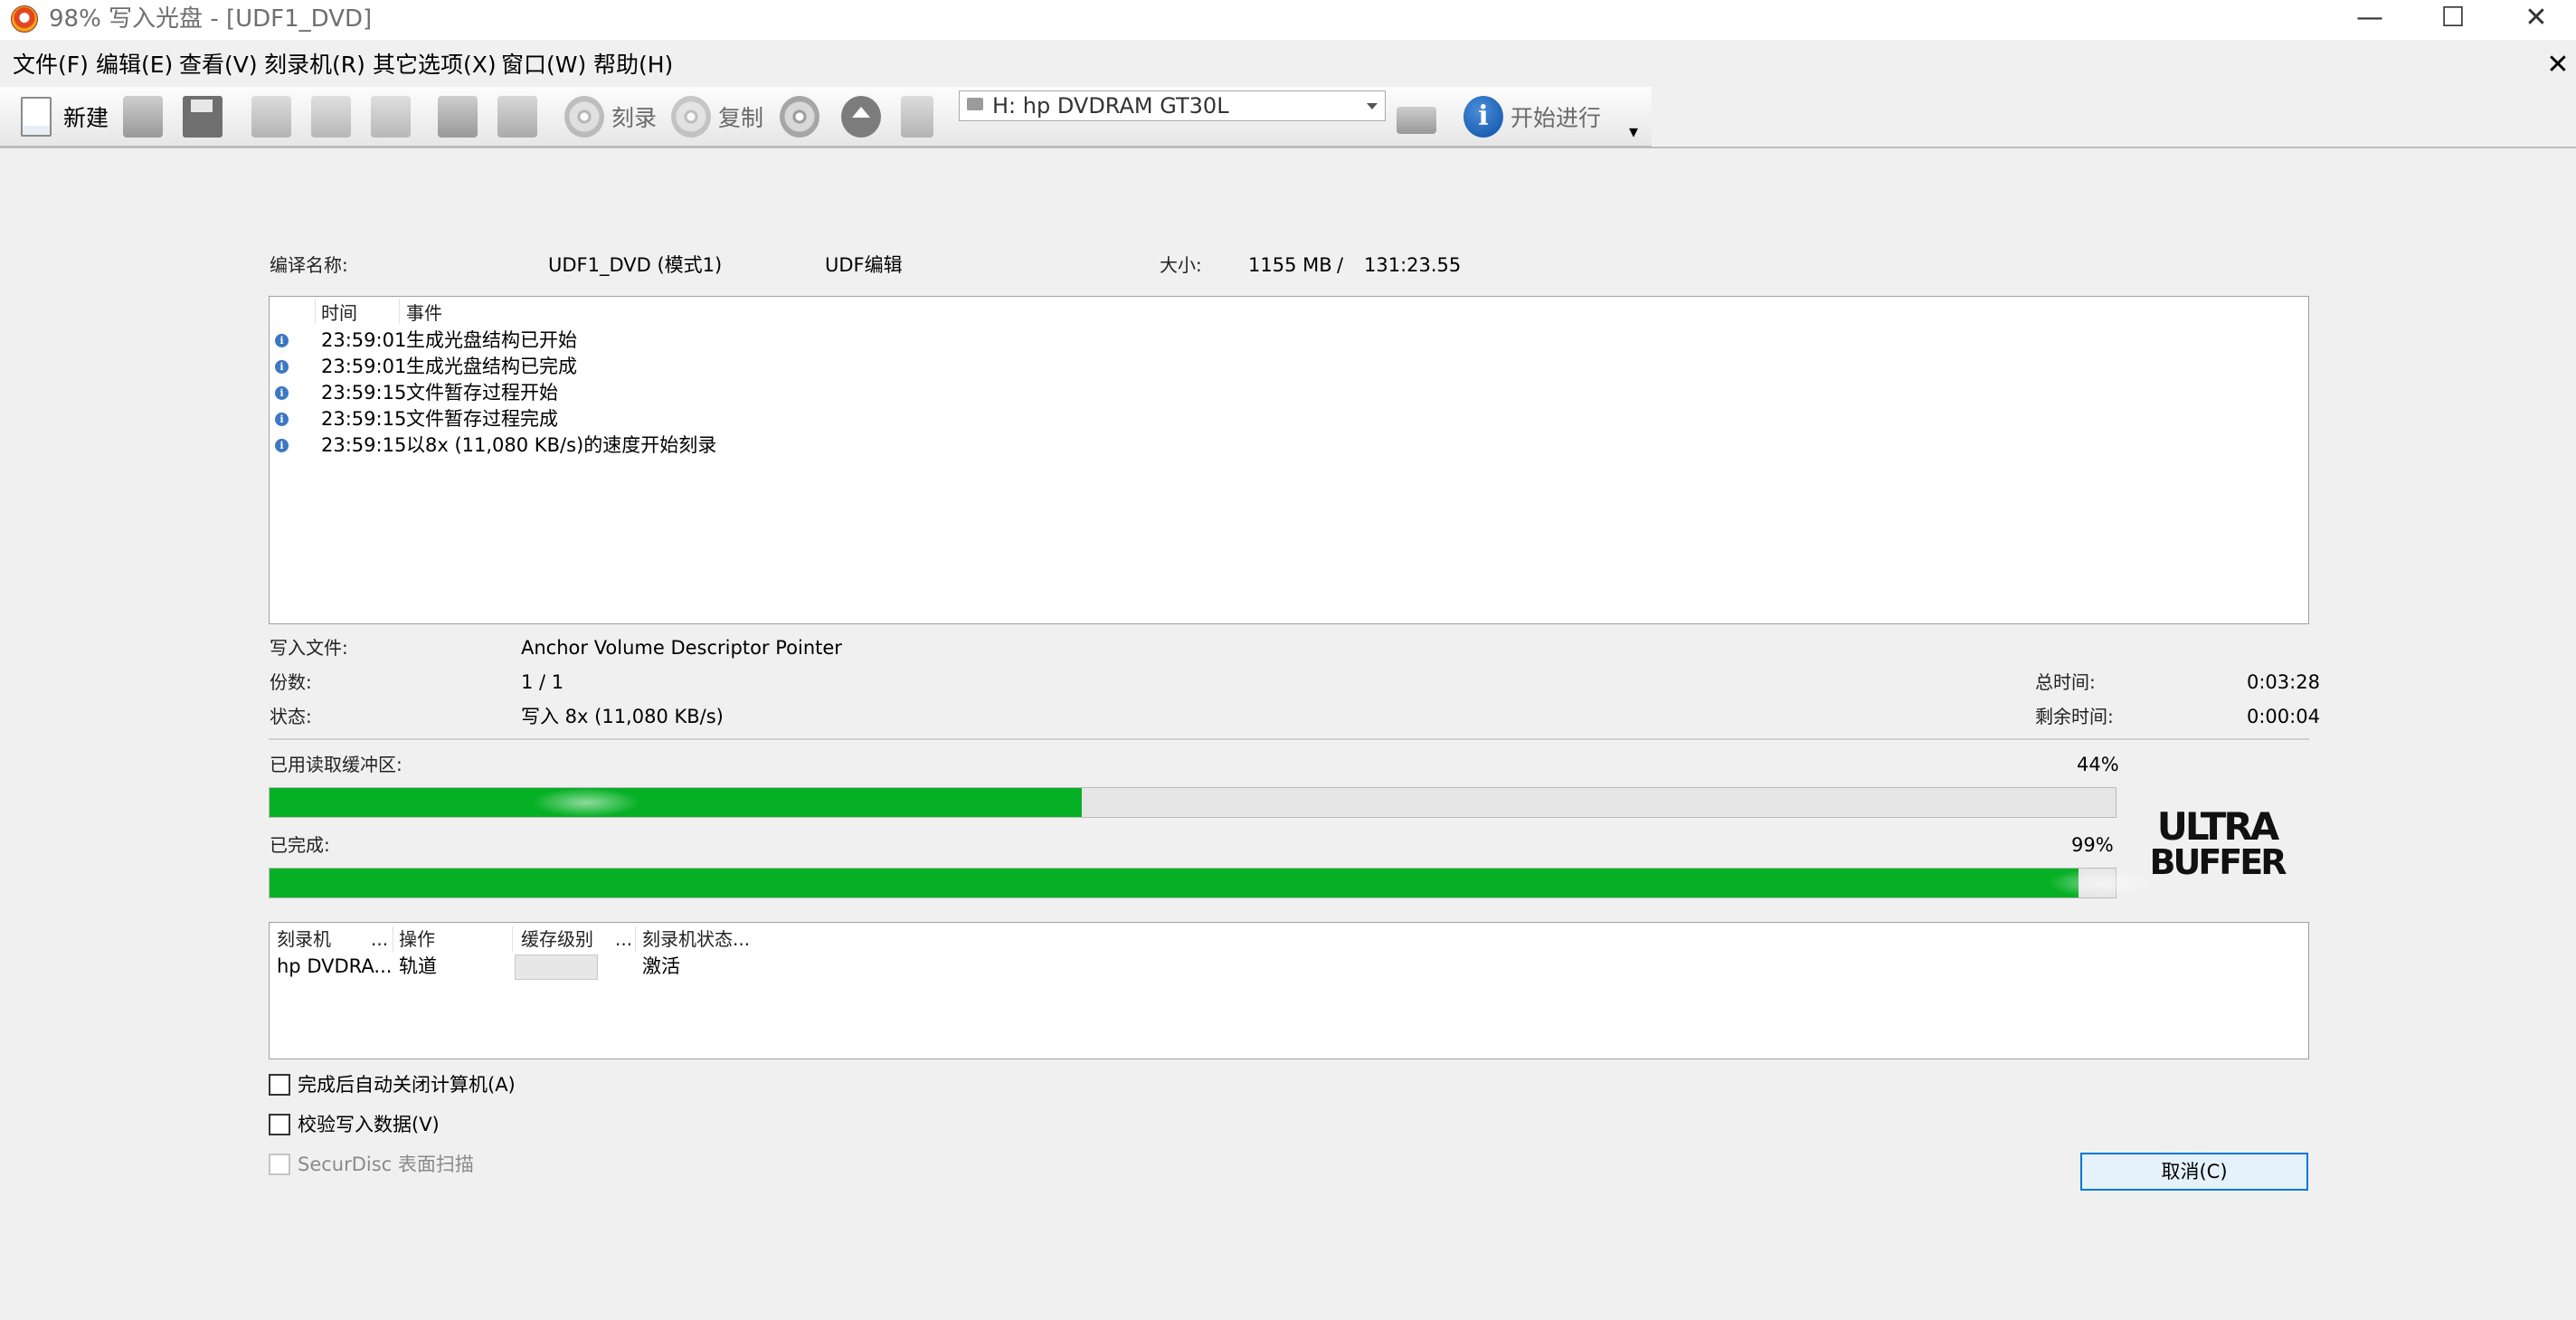 This screenshot has height=1320, width=2576. I want to click on verify-checkbox: 校验写入数据(V), so click(355, 1124).